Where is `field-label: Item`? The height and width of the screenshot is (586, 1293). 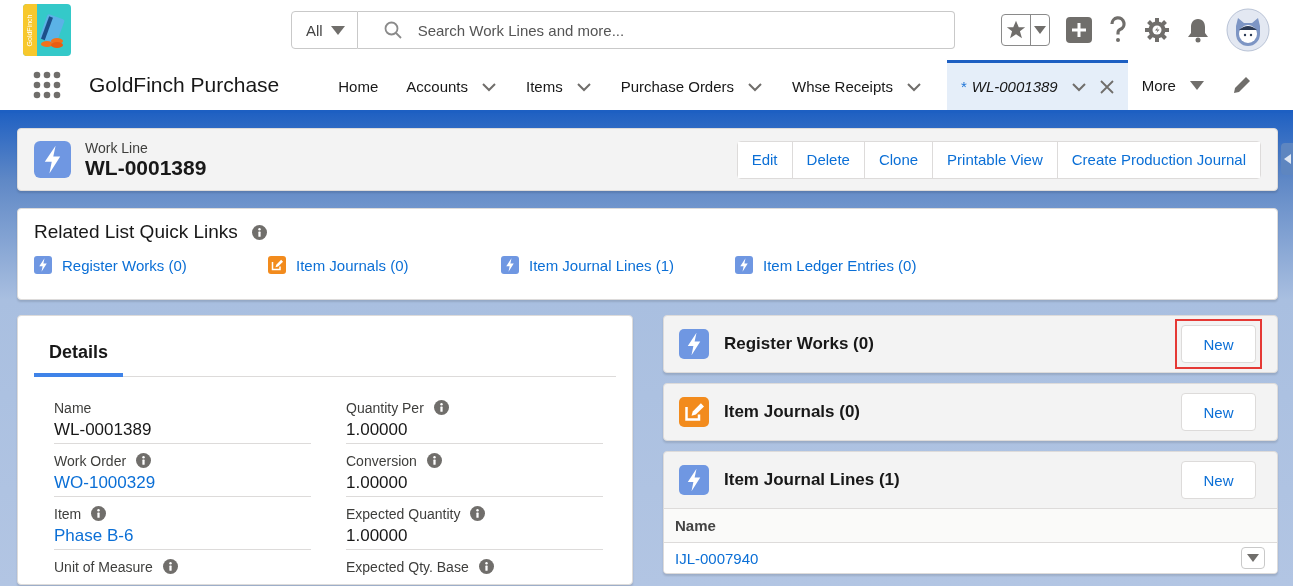 field-label: Item is located at coordinates (68, 513).